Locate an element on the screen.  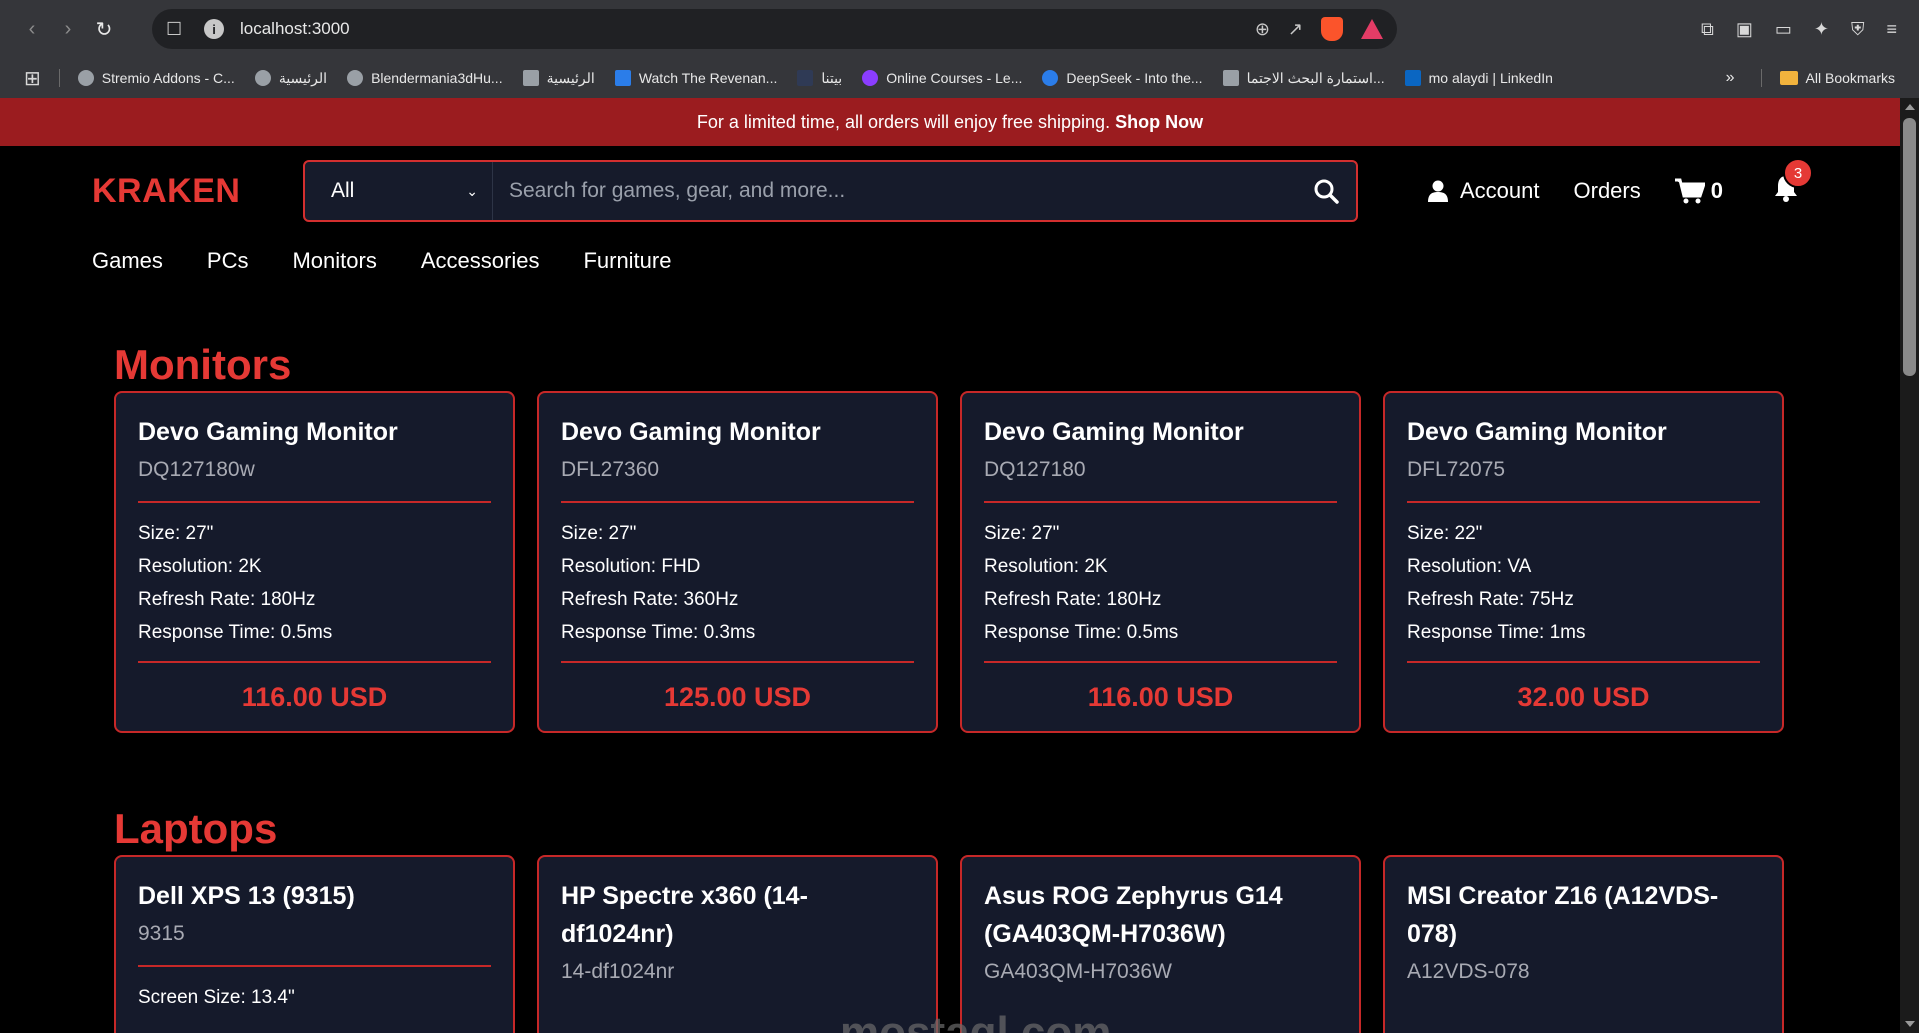
address-bar: ☐ i localhost:3000 ⊕ ↗ is located at coordinates (774, 29).